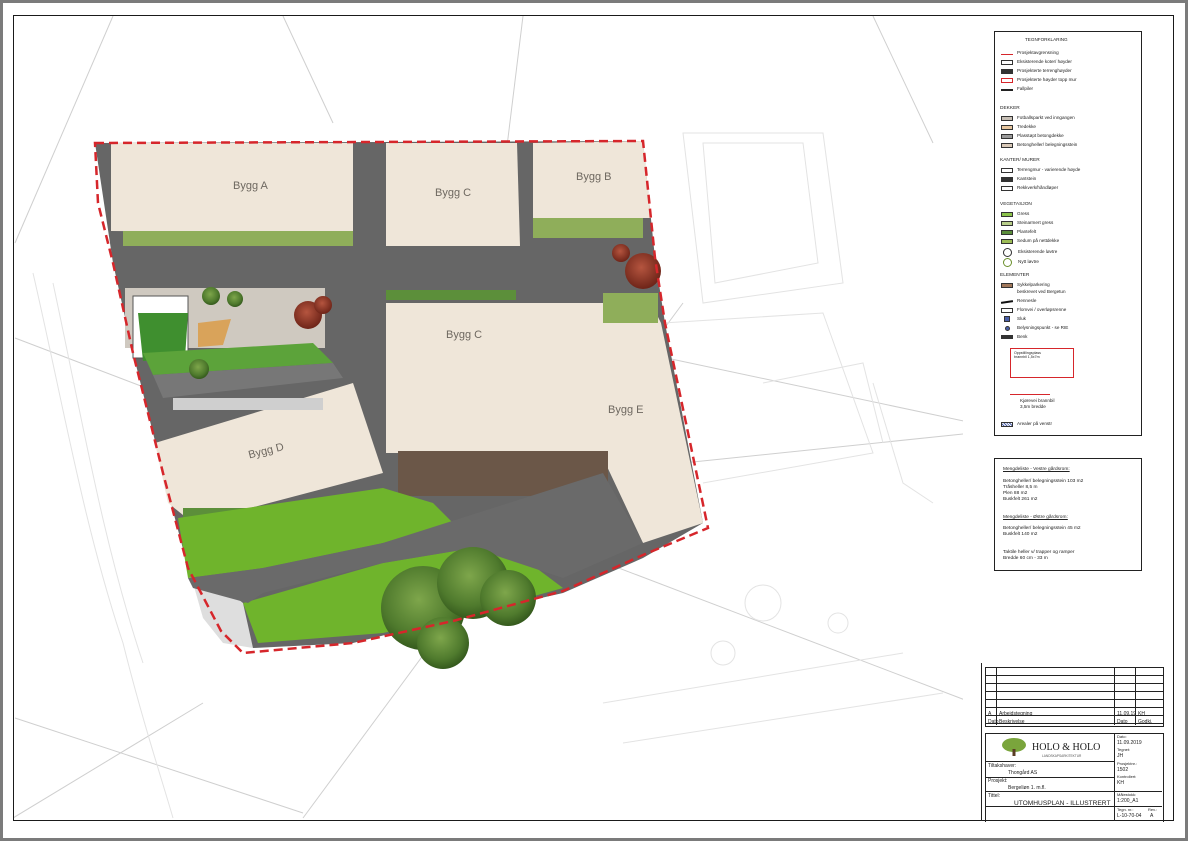  Describe the element at coordinates (1007, 262) in the screenshot. I see `new-tree-icon` at that location.